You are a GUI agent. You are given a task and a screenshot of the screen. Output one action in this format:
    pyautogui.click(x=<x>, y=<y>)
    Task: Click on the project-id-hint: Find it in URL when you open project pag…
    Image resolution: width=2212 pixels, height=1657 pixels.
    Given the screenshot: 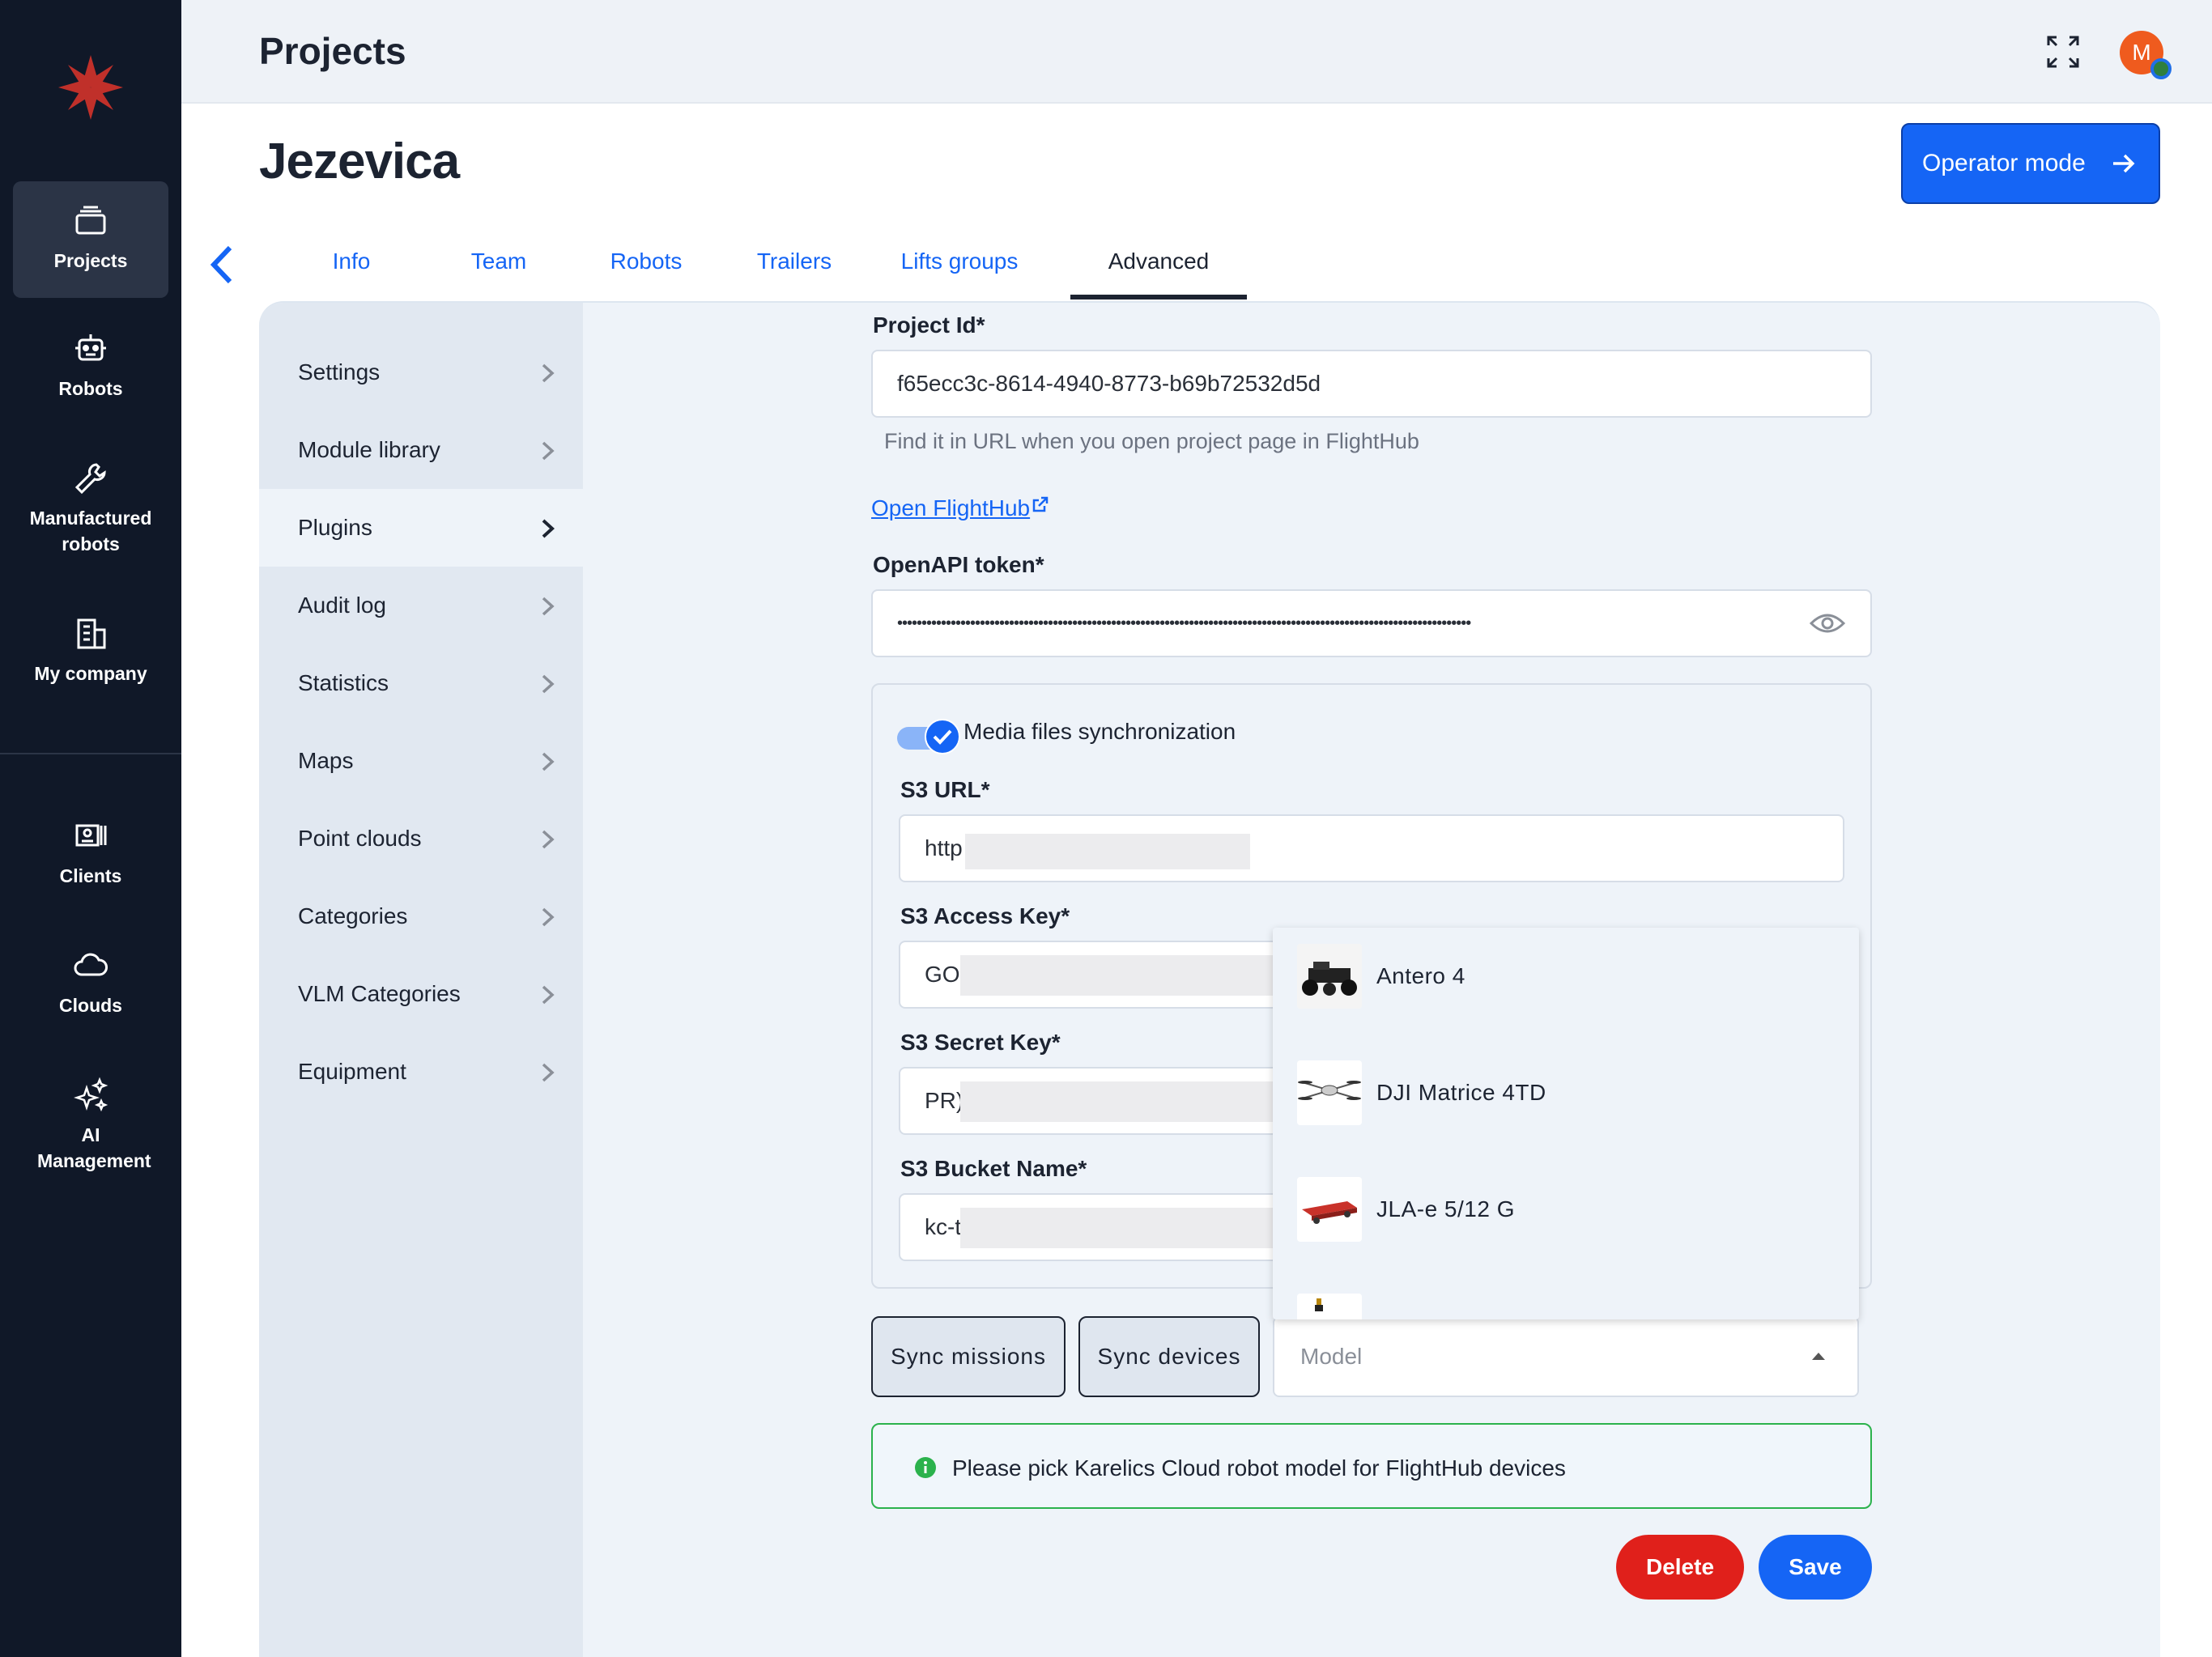 What is the action you would take?
    pyautogui.click(x=1152, y=441)
    